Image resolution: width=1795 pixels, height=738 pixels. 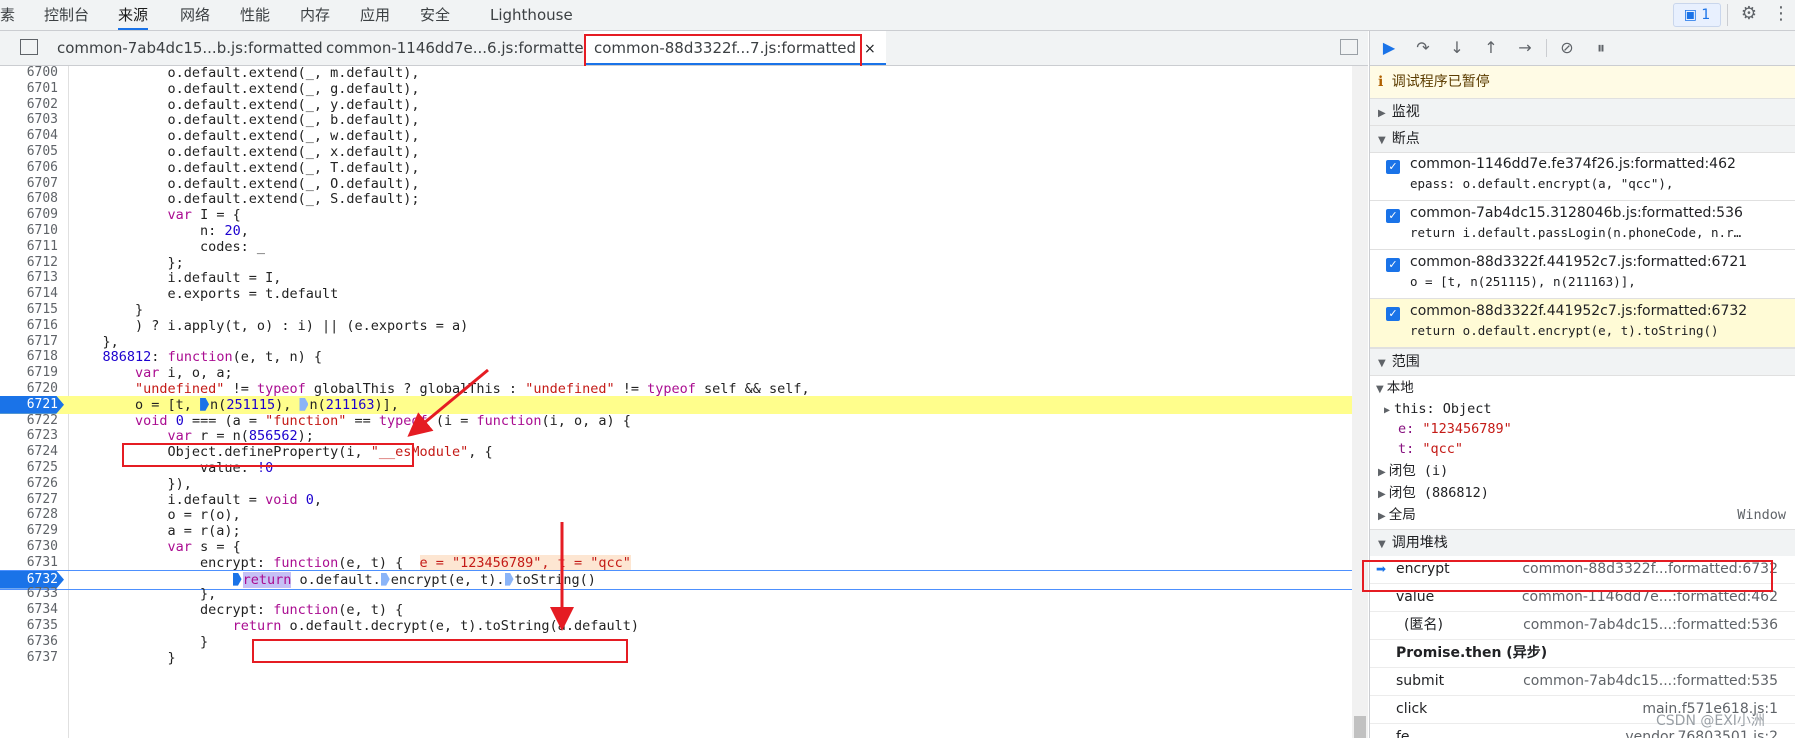 I want to click on callstack-async-separator: Promise.then (异步), so click(x=1582, y=654).